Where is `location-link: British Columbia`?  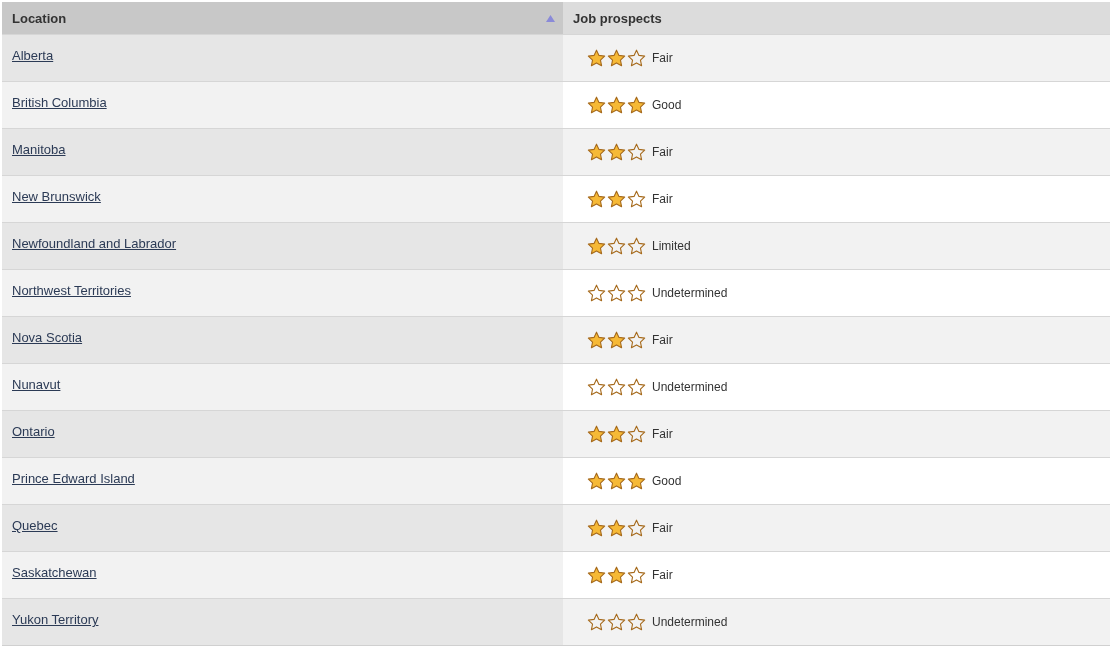 location-link: British Columbia is located at coordinates (59, 102).